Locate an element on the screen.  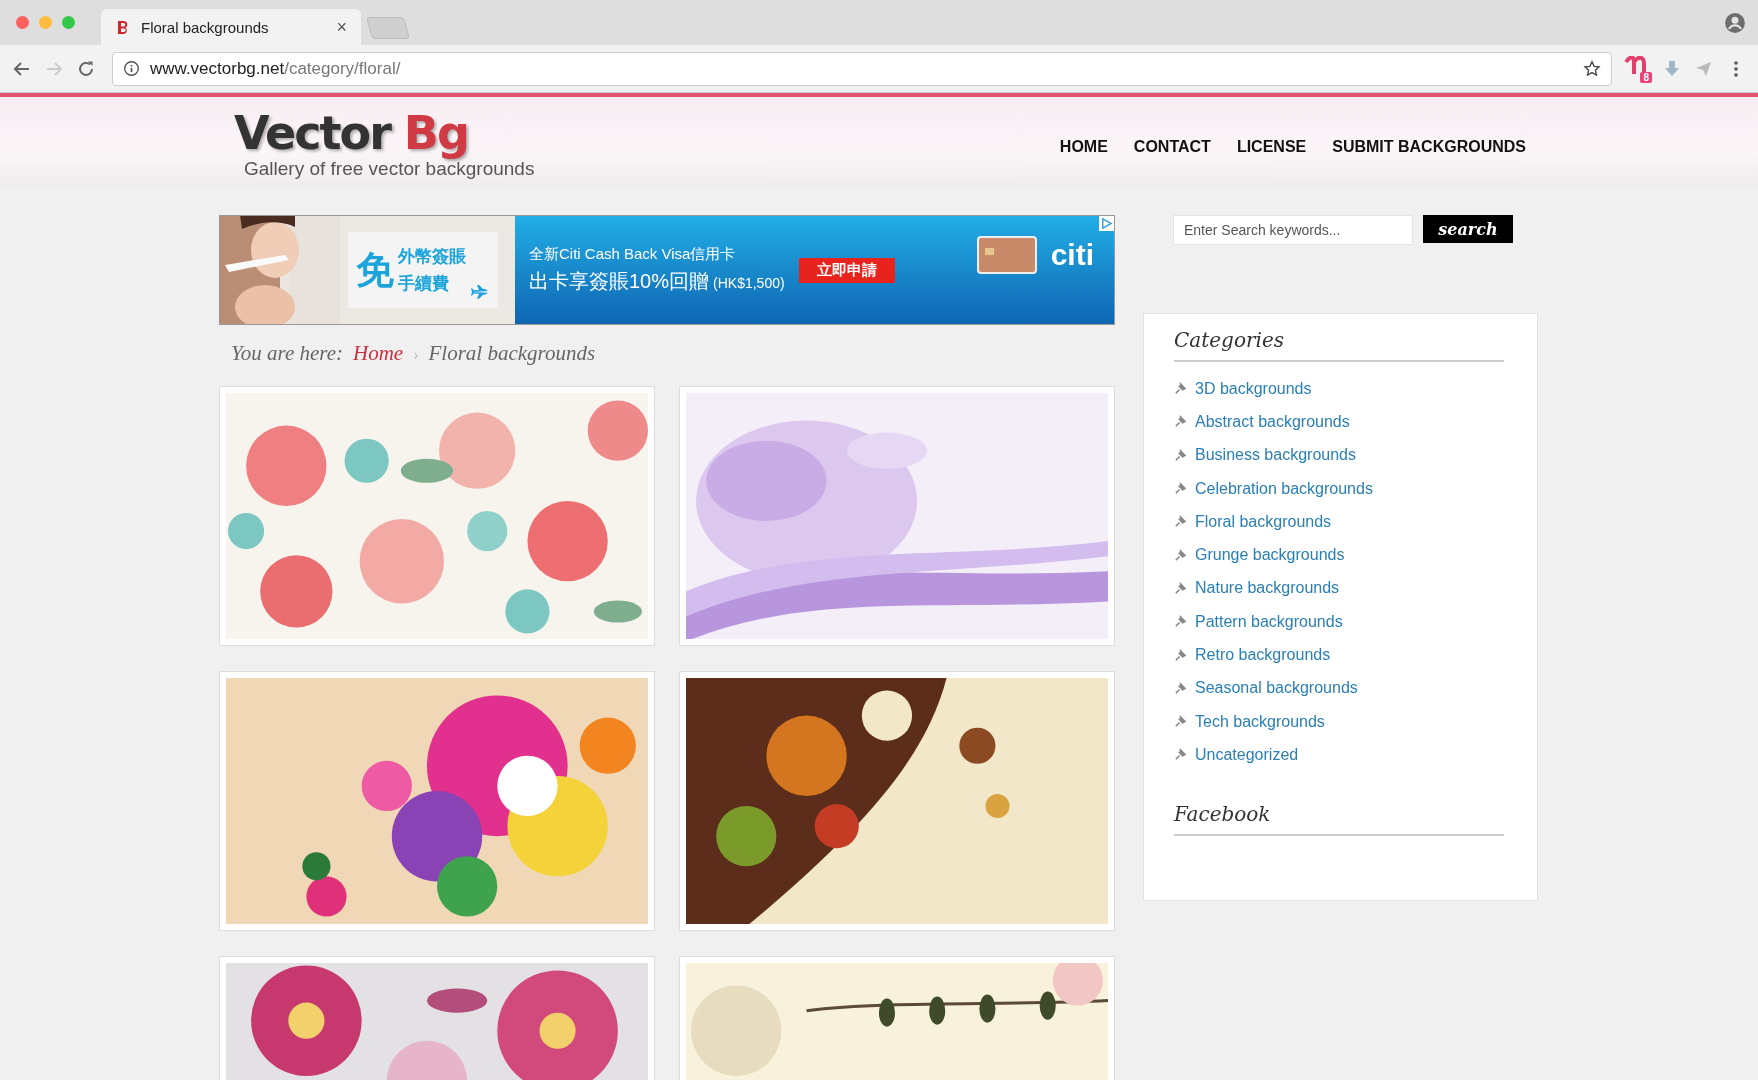
category-link: Business backgrounds is located at coordinates (1275, 455).